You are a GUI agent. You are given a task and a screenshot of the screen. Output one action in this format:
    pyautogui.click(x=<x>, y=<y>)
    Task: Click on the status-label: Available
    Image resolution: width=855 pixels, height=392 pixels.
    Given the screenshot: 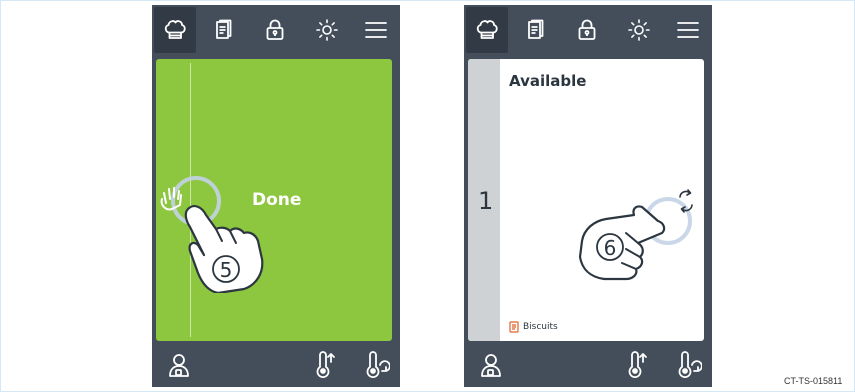 What is the action you would take?
    pyautogui.click(x=548, y=81)
    